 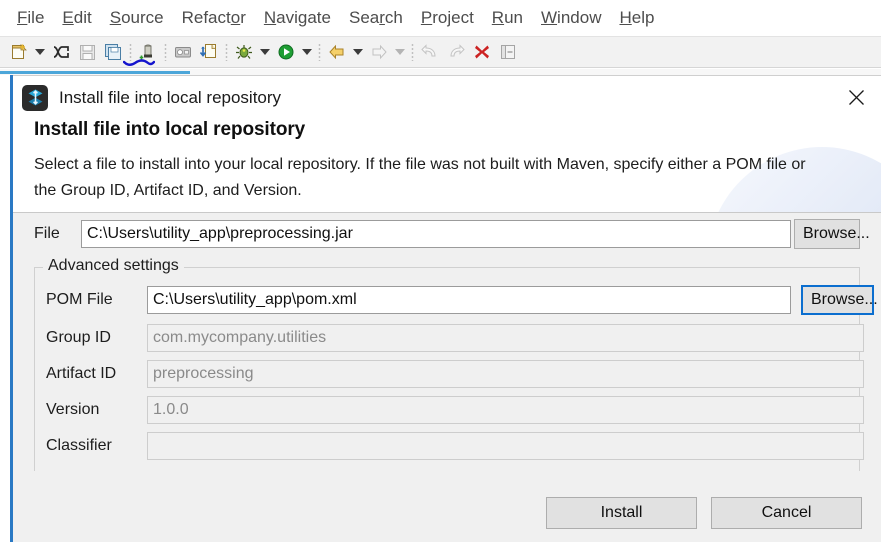 I want to click on new-file-icon, so click(x=19, y=52).